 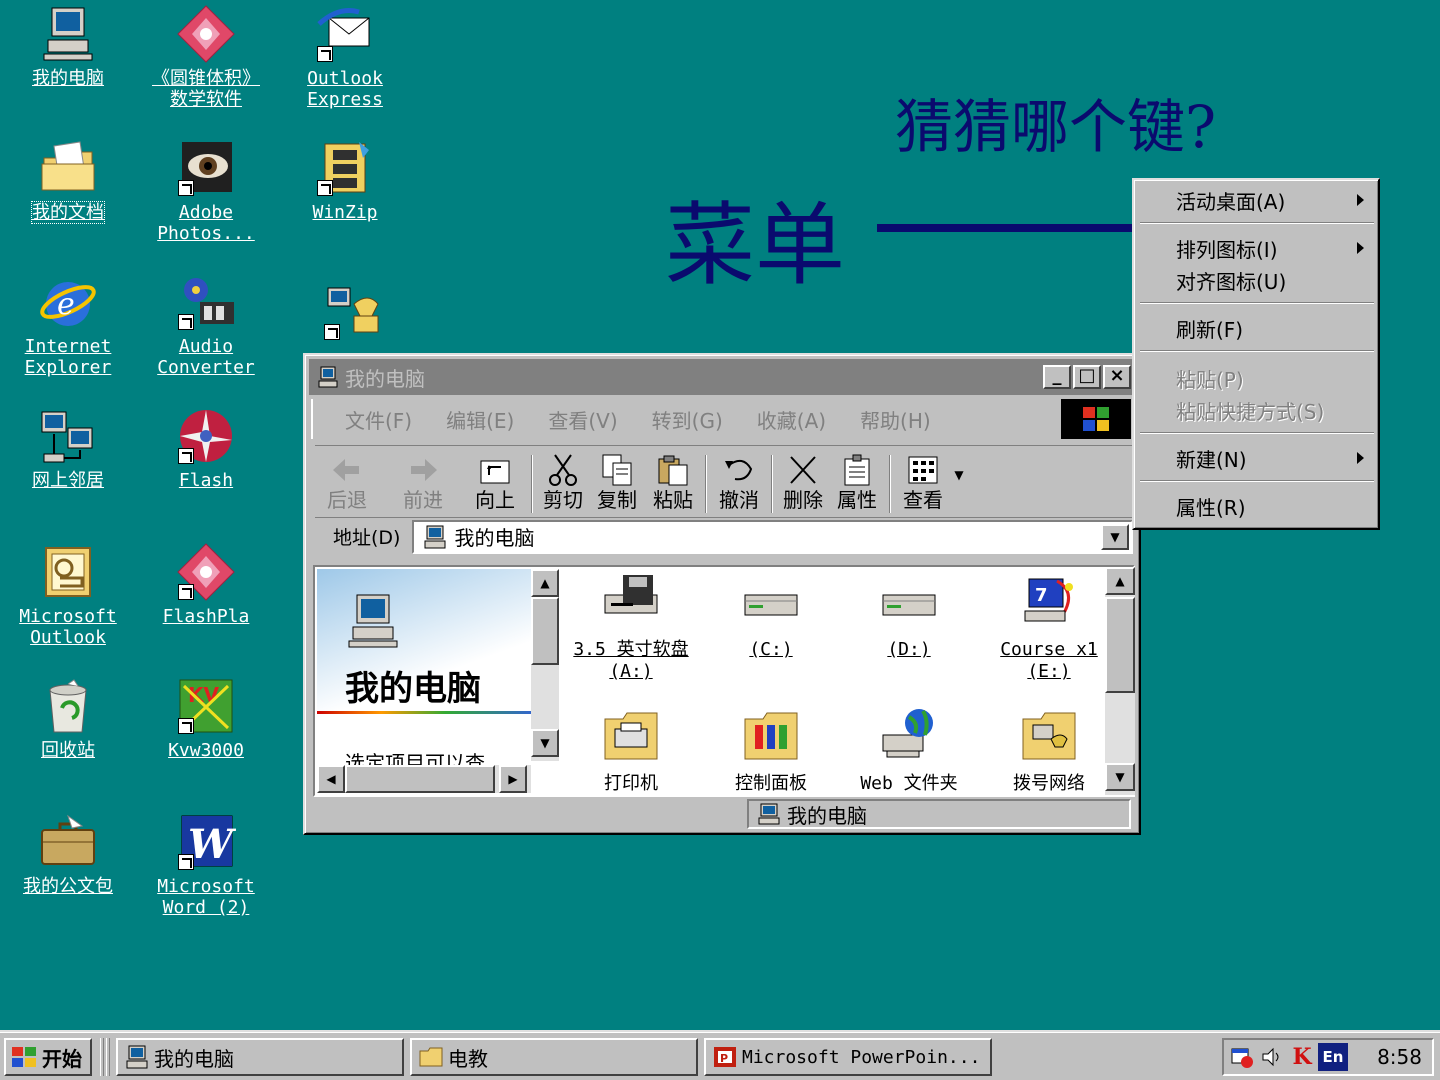 What do you see at coordinates (857, 481) in the screenshot?
I see `properties-button: 属性` at bounding box center [857, 481].